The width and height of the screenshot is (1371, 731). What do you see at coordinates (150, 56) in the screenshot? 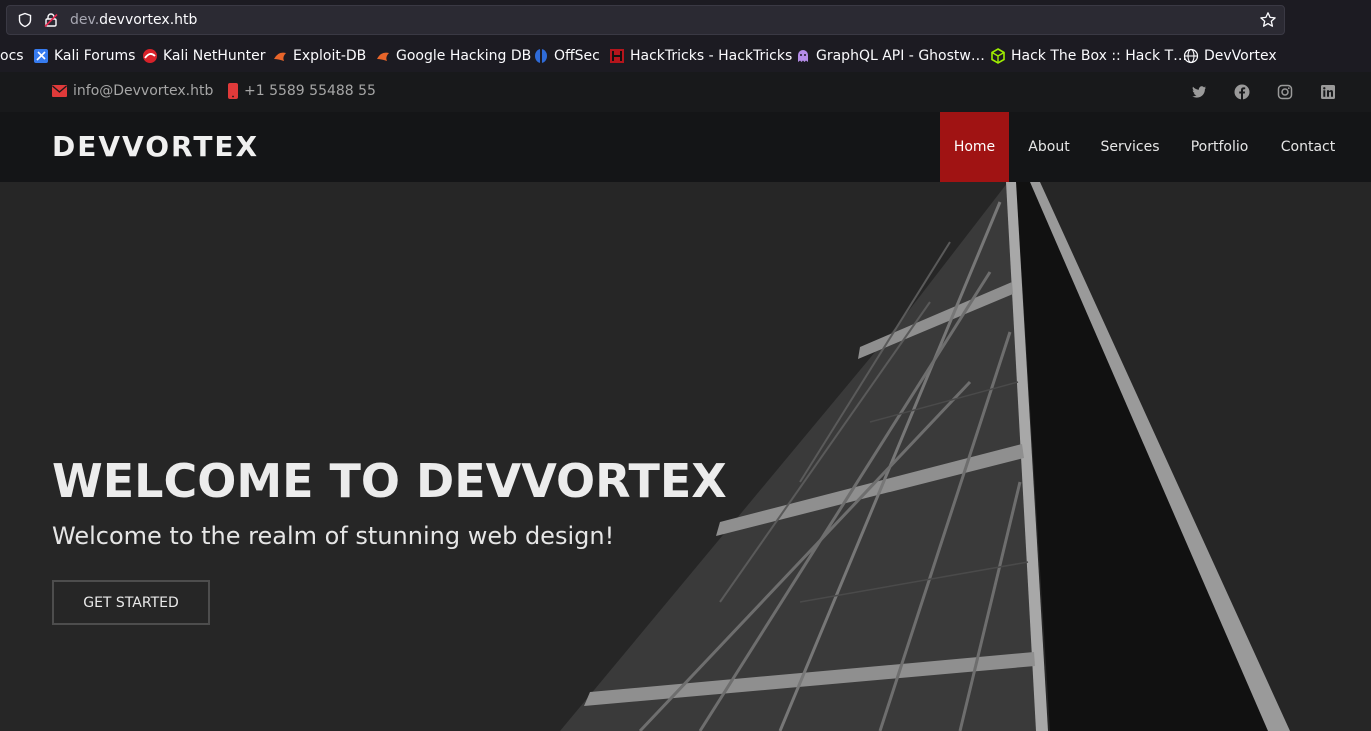
I see `kali-nethunter-icon` at bounding box center [150, 56].